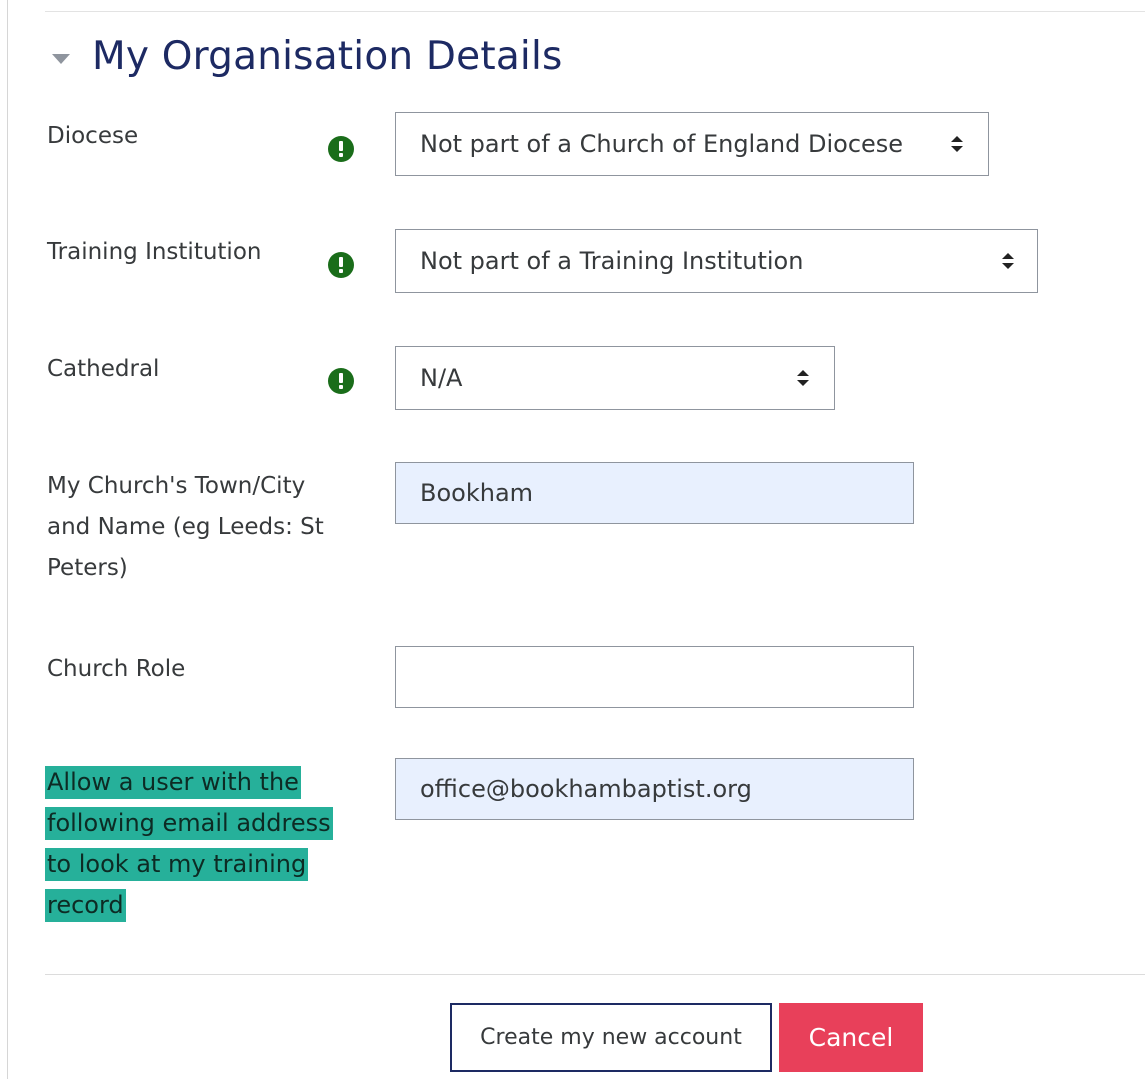 This screenshot has width=1145, height=1079. What do you see at coordinates (477, 493) in the screenshot?
I see `church-town-value: Bookham` at bounding box center [477, 493].